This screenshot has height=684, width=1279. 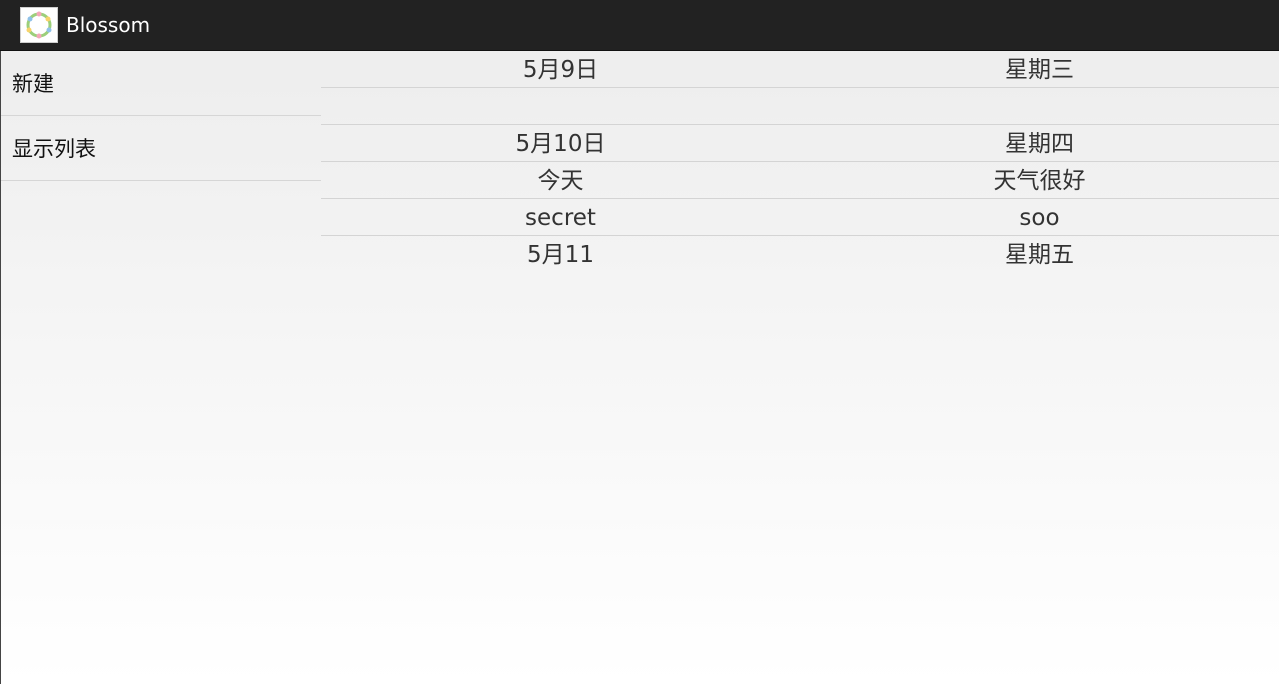 I want to click on menu-item-label: 显示列表, so click(x=54, y=149).